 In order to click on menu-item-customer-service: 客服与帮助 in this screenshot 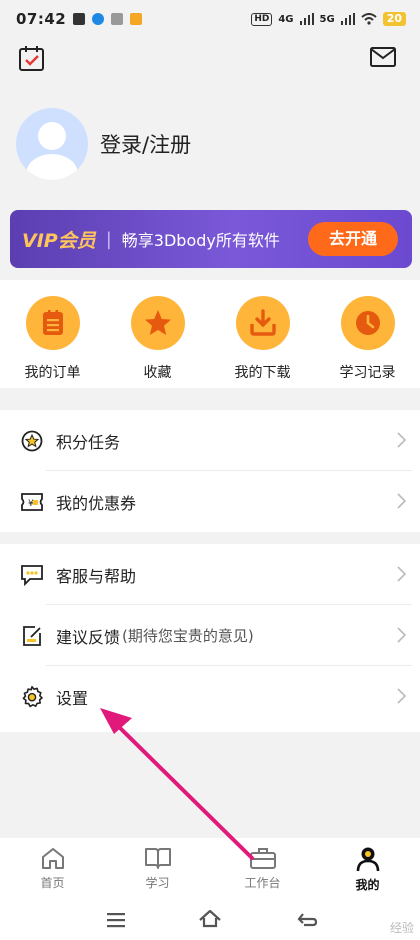, I will do `click(210, 574)`.